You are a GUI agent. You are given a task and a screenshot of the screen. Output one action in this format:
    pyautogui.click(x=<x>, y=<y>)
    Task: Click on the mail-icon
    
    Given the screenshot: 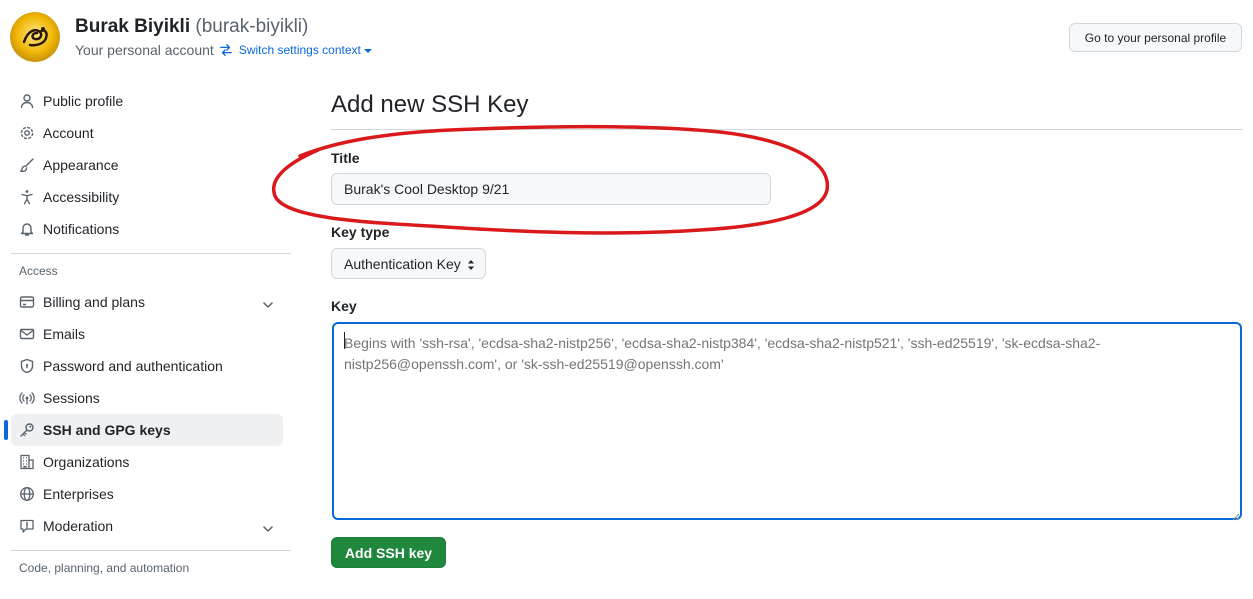 What is the action you would take?
    pyautogui.click(x=27, y=334)
    